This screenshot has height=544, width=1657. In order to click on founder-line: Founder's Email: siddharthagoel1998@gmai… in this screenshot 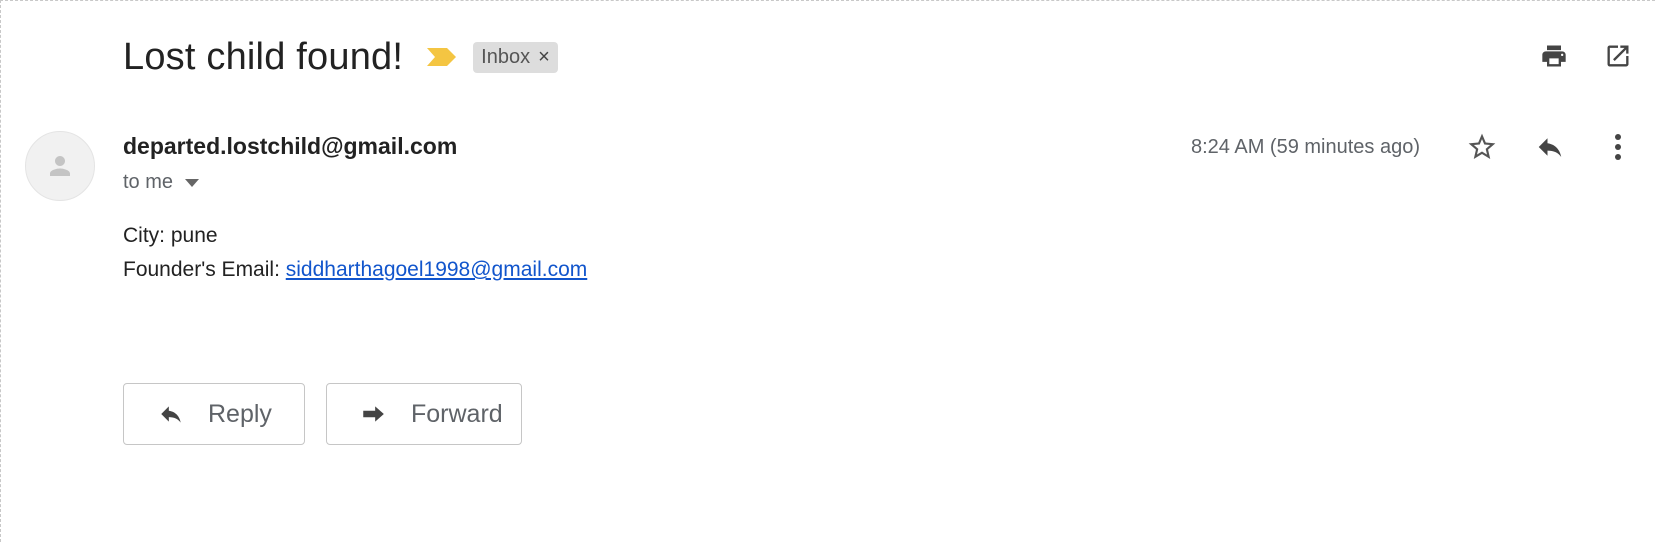, I will do `click(355, 270)`.